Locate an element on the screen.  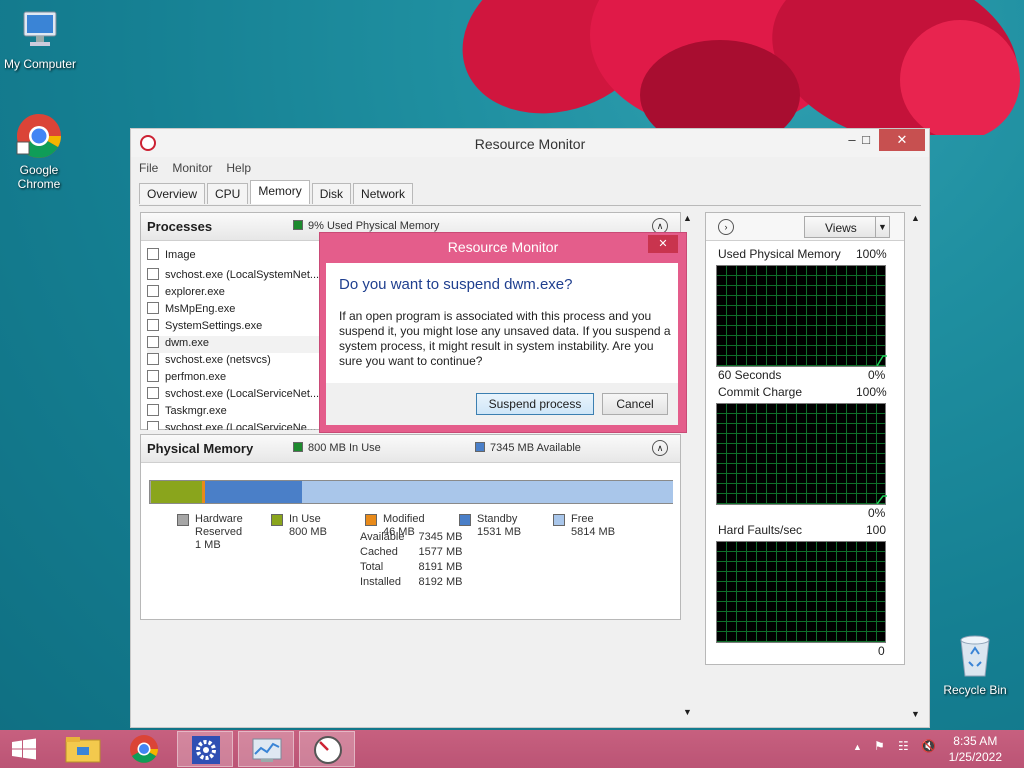
taskbar-settings is located at coordinates (205, 749).